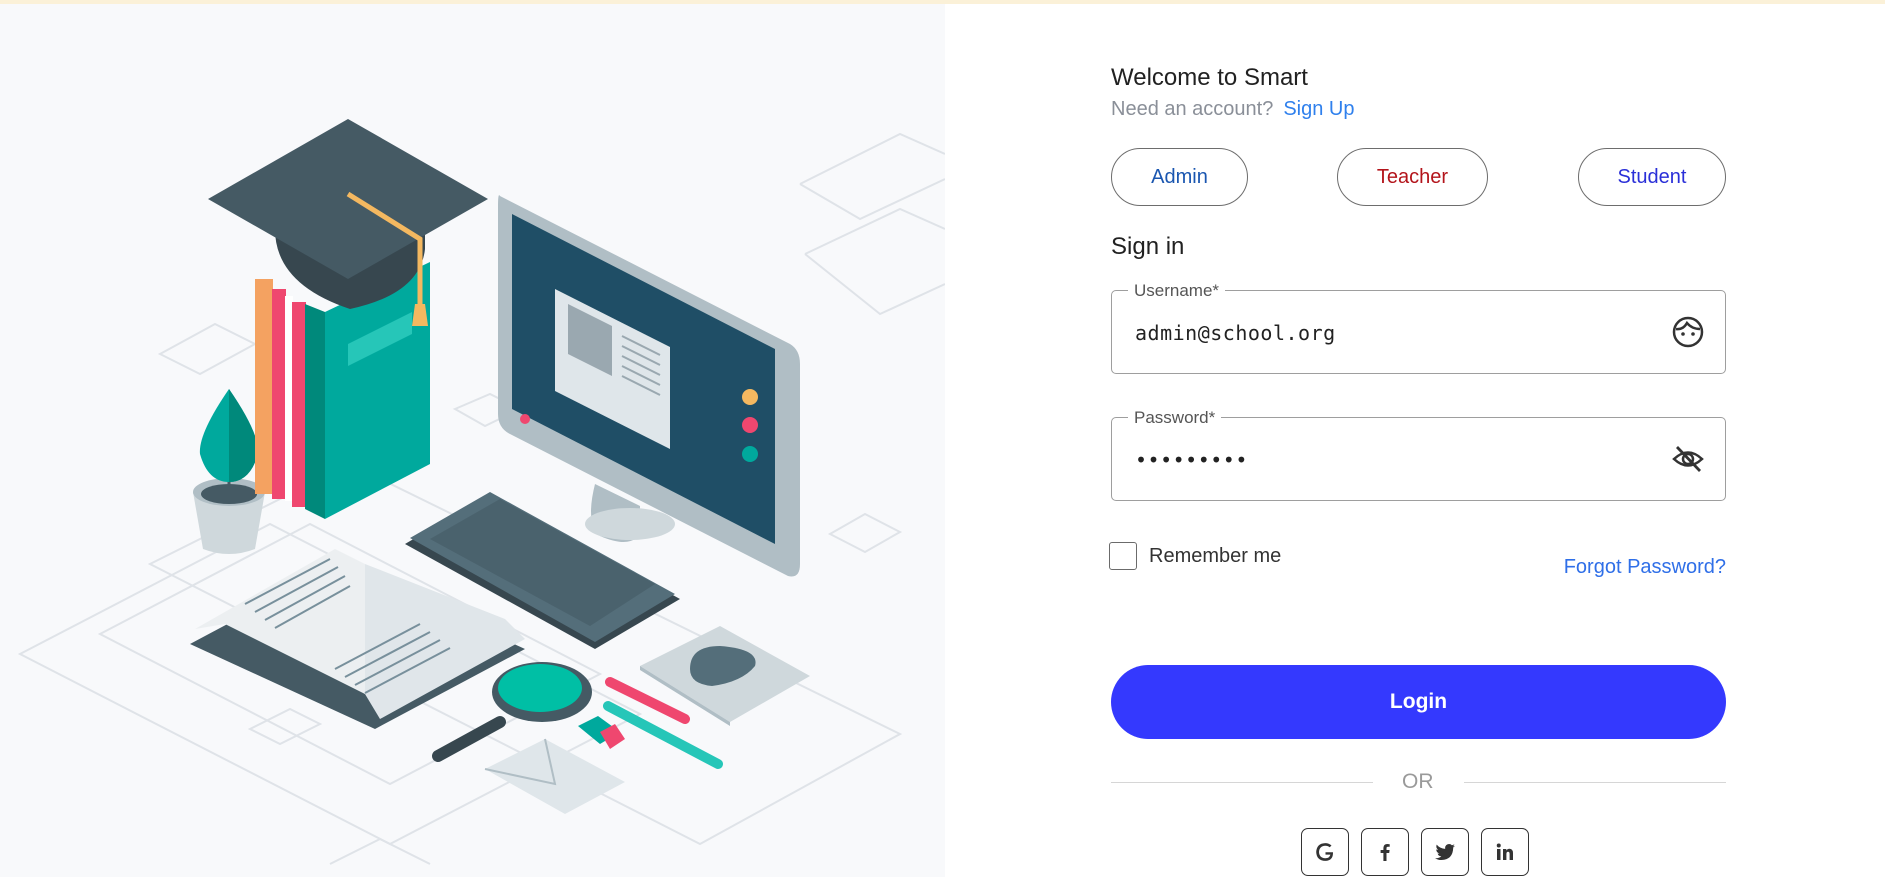 This screenshot has height=877, width=1885. I want to click on google-login-button, so click(1325, 852).